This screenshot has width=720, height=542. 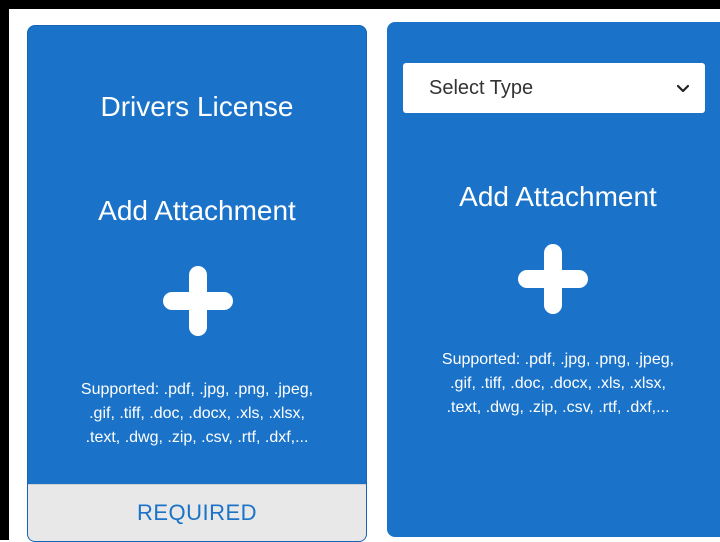 What do you see at coordinates (554, 88) in the screenshot?
I see `type-select-dropdown: Select Type` at bounding box center [554, 88].